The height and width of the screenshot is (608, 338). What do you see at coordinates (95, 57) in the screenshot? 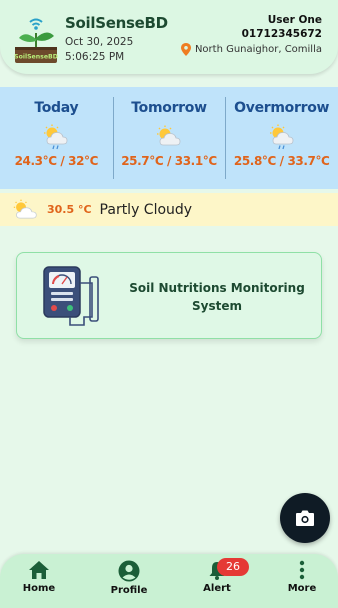
I see `current-time: 5:06:25 PM` at bounding box center [95, 57].